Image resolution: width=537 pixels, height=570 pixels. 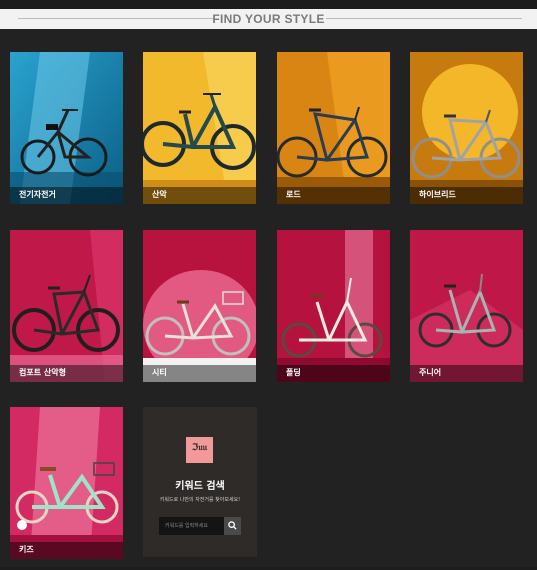 I want to click on category-label: 산악, so click(x=159, y=194).